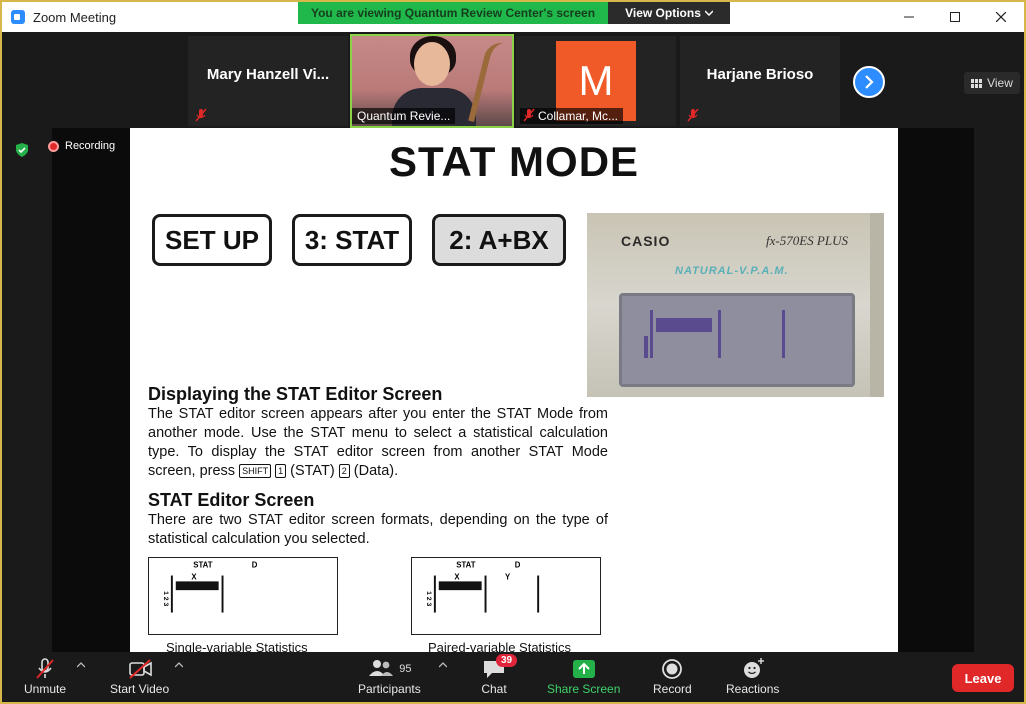  I want to click on unmute-label: Unmute, so click(45, 689).